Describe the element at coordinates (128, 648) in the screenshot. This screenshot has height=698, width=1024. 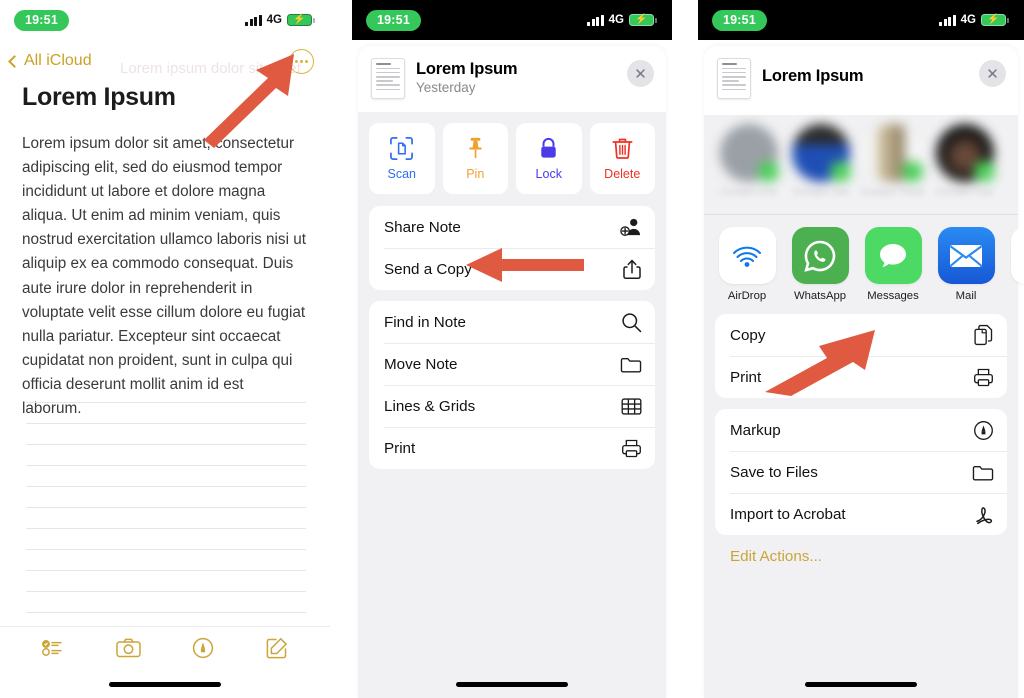
I see `camera-icon` at that location.